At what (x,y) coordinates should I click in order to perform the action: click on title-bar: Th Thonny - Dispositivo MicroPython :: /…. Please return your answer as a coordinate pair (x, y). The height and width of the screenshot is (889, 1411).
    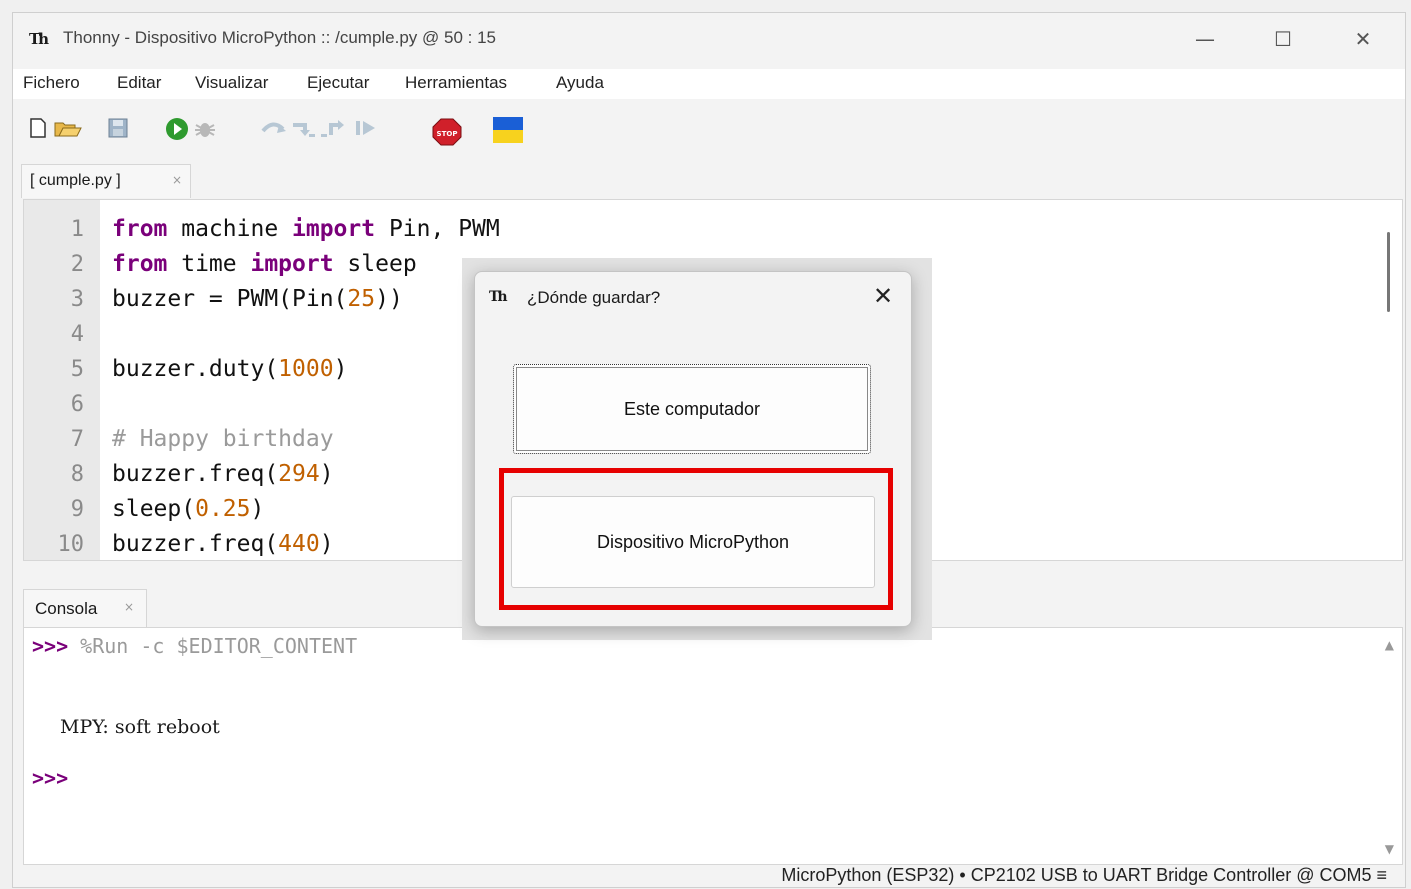
    Looking at the image, I should click on (709, 40).